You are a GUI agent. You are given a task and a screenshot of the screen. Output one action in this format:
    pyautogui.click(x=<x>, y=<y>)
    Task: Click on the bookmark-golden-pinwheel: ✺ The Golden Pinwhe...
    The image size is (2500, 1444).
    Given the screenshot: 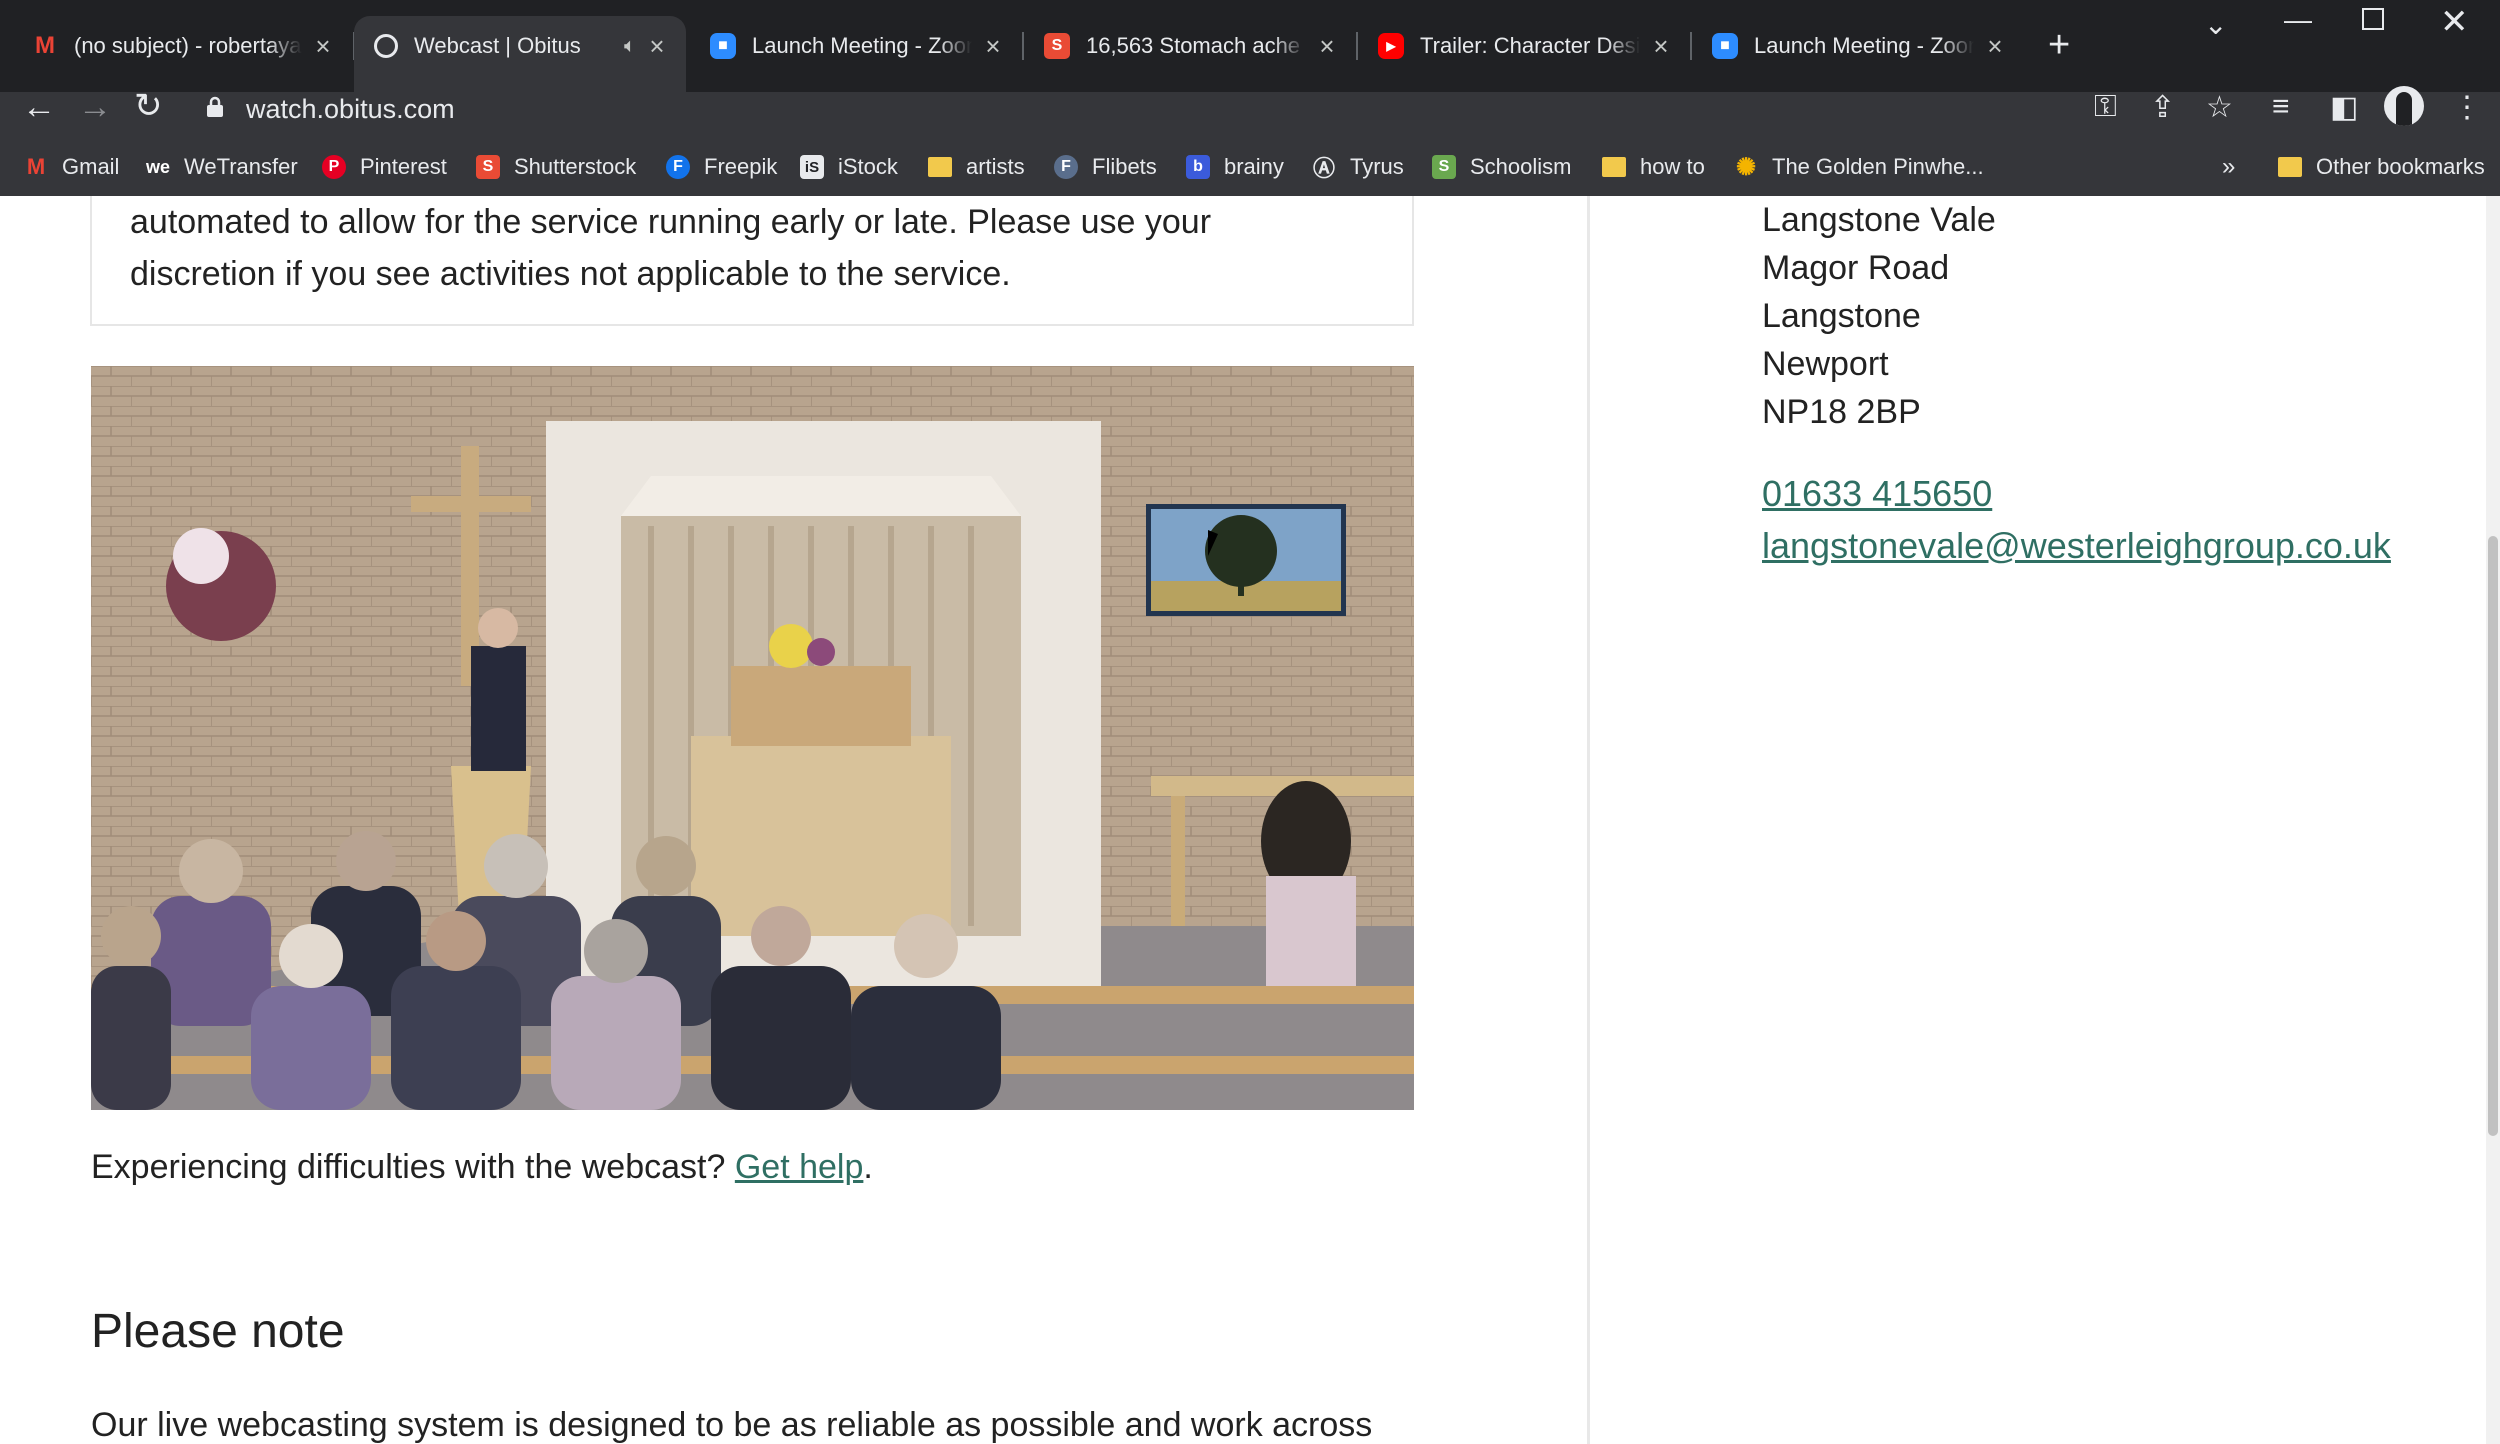 What is the action you would take?
    pyautogui.click(x=1859, y=167)
    